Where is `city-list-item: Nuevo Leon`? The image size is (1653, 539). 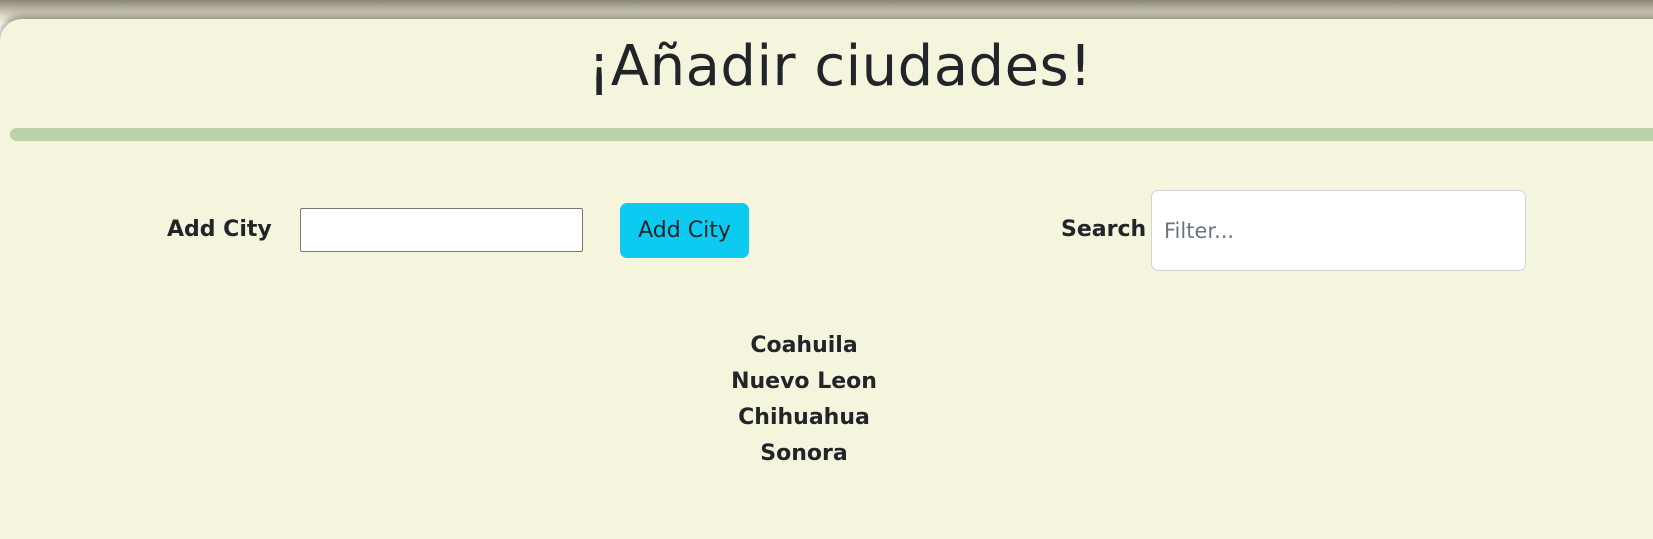
city-list-item: Nuevo Leon is located at coordinates (804, 381).